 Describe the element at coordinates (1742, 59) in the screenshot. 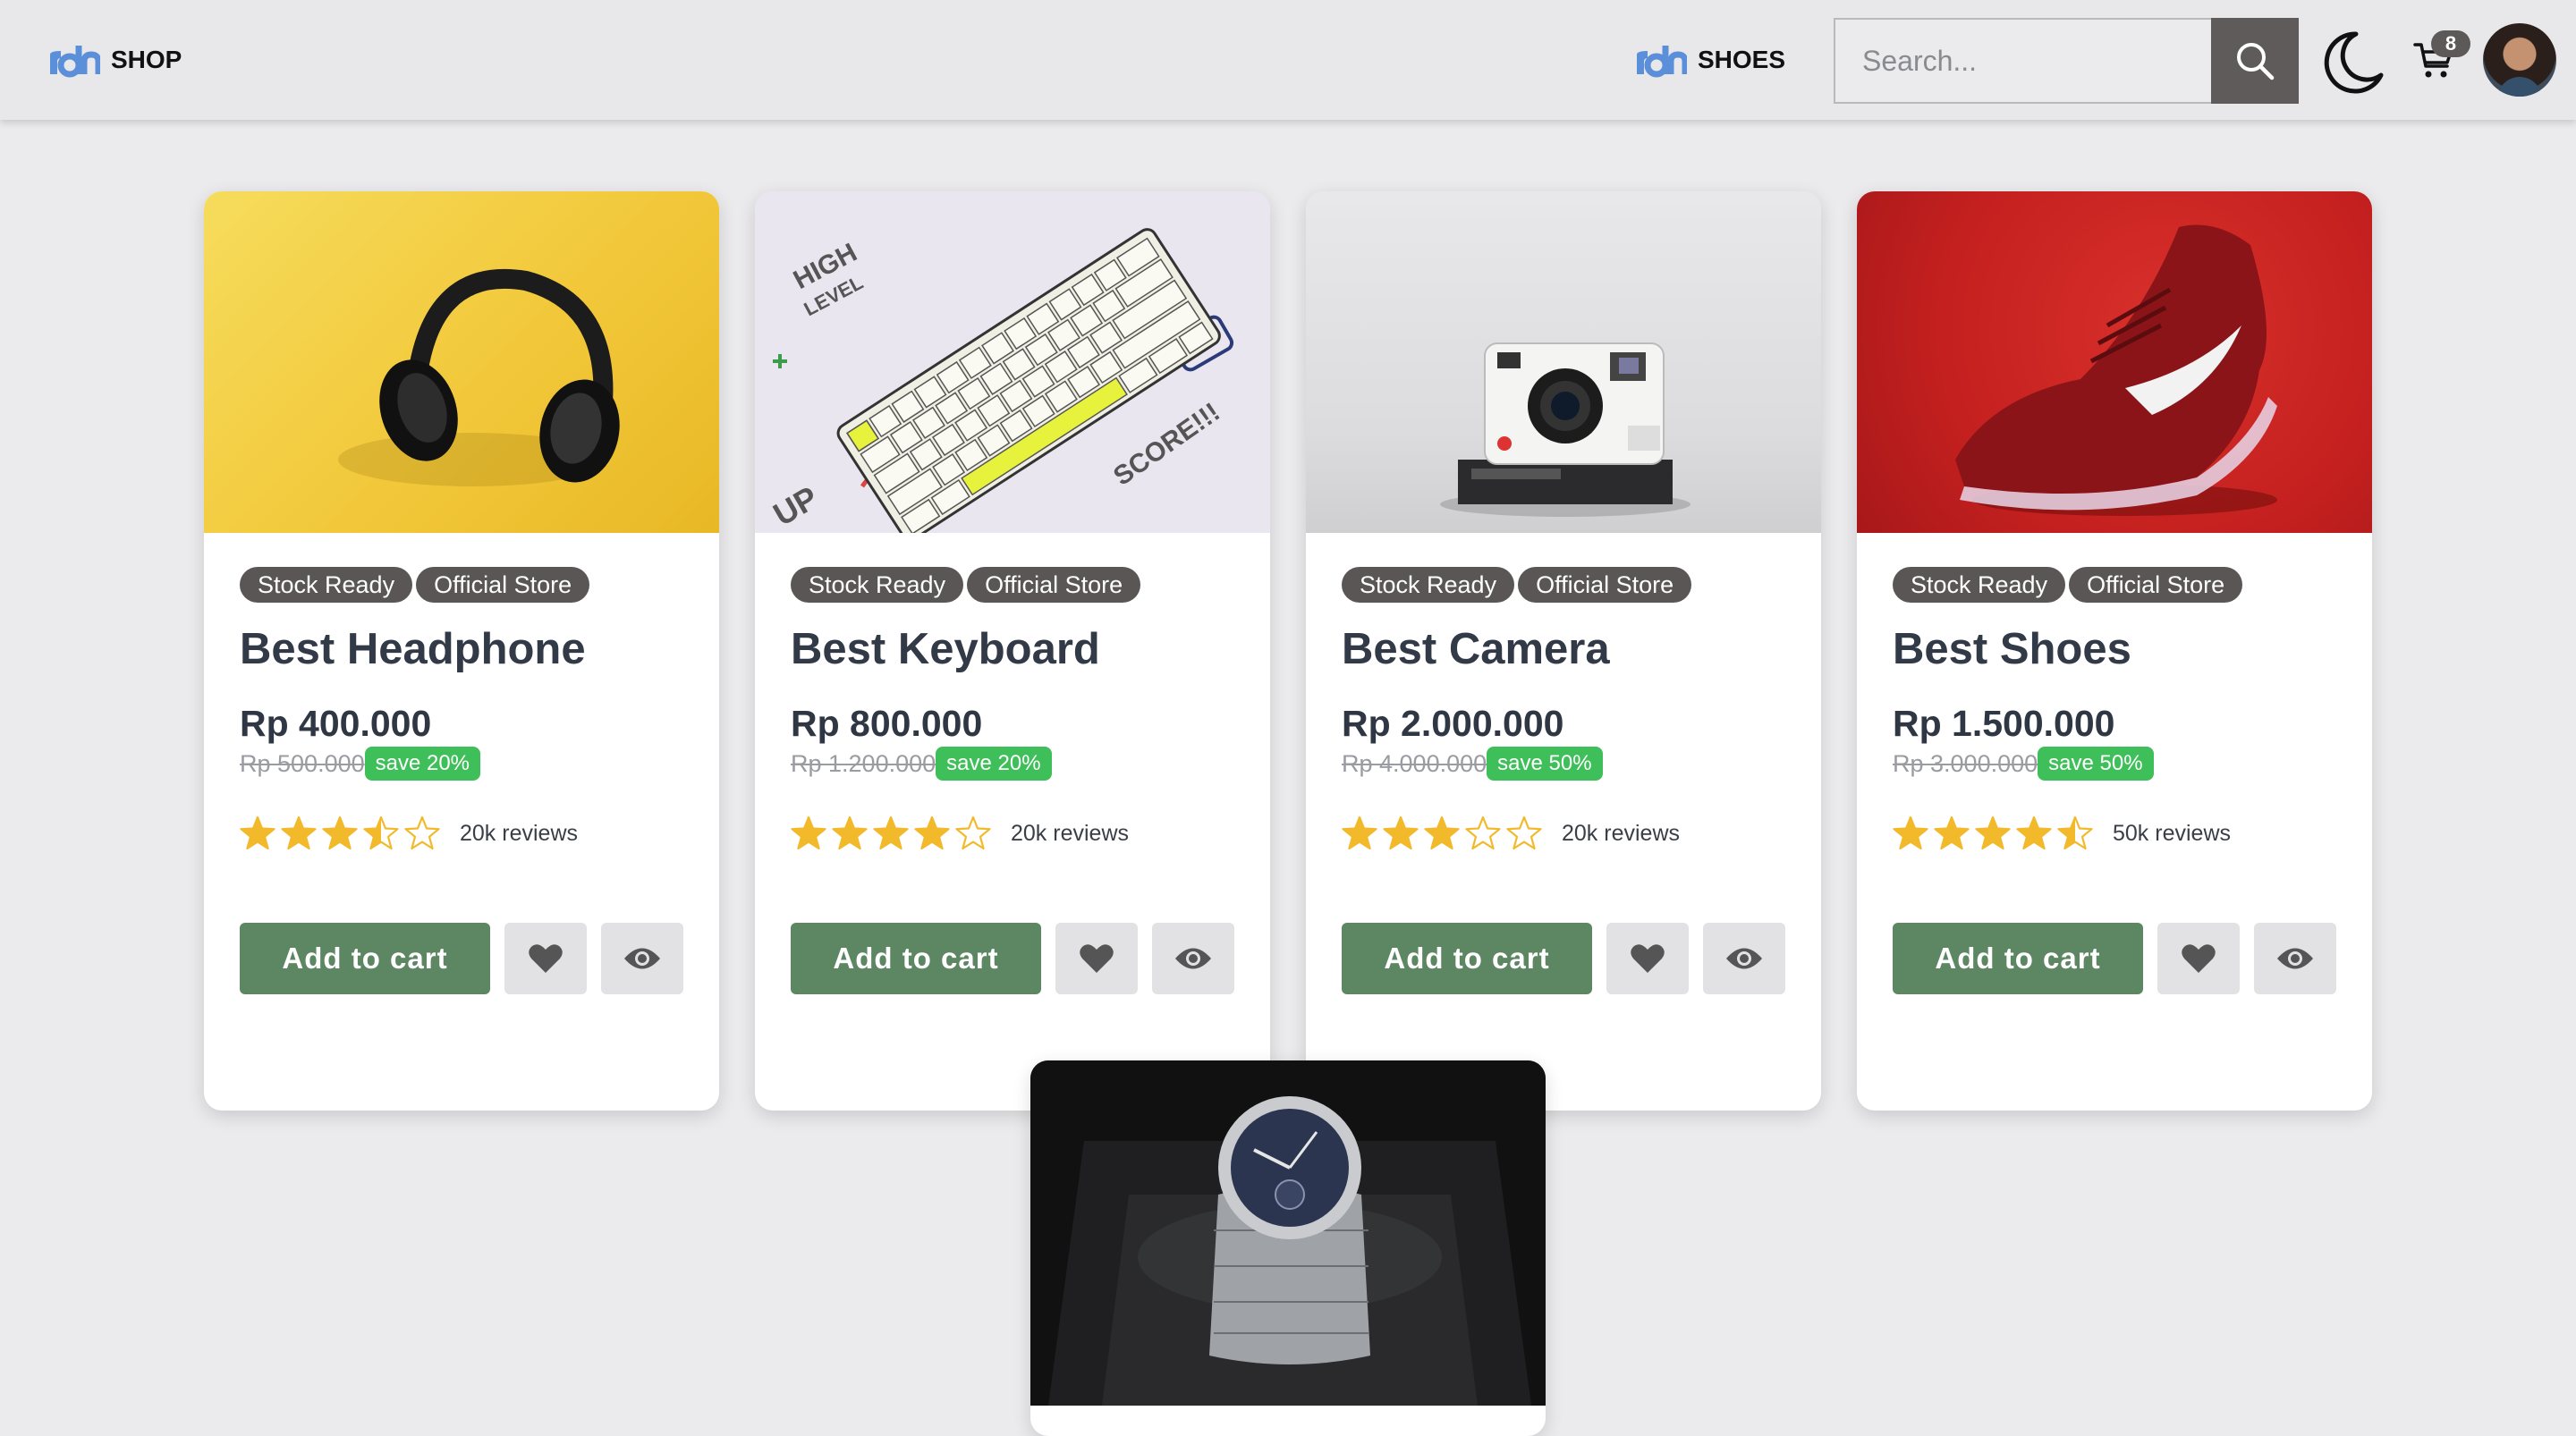

I see `brand-shoes-label: SHOES` at that location.